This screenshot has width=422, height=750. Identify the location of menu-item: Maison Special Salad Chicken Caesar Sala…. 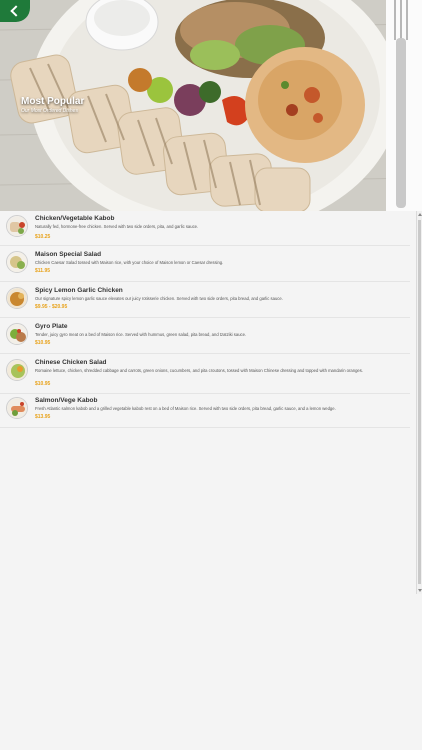
(205, 264).